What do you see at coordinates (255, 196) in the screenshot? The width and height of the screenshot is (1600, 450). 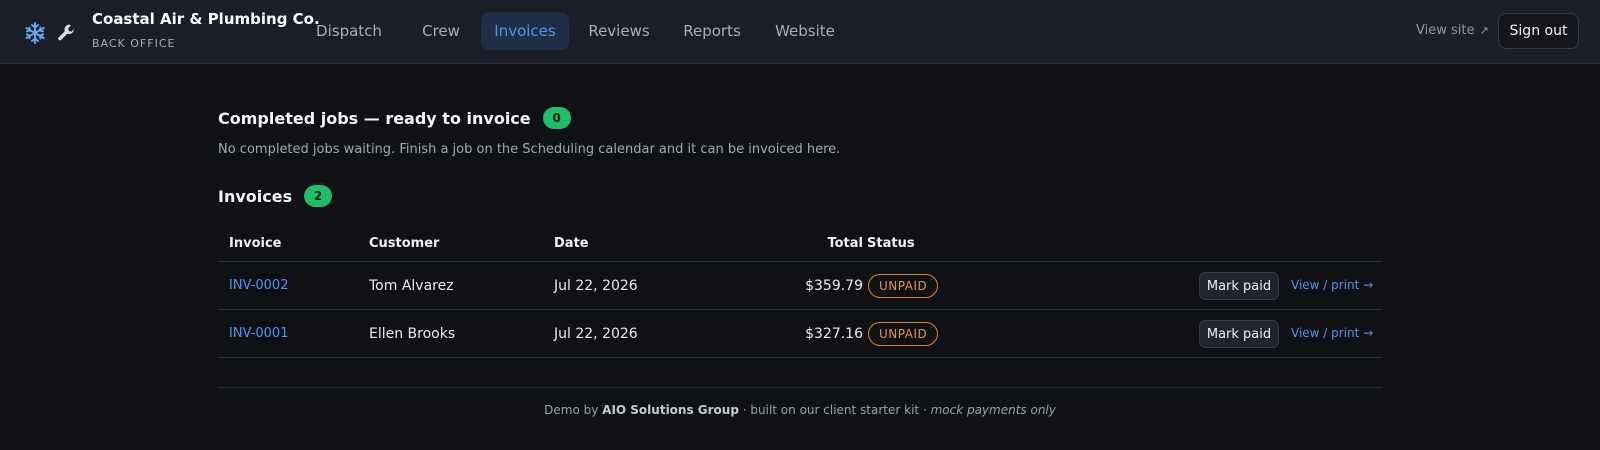 I see `invoices-title: Invoices` at bounding box center [255, 196].